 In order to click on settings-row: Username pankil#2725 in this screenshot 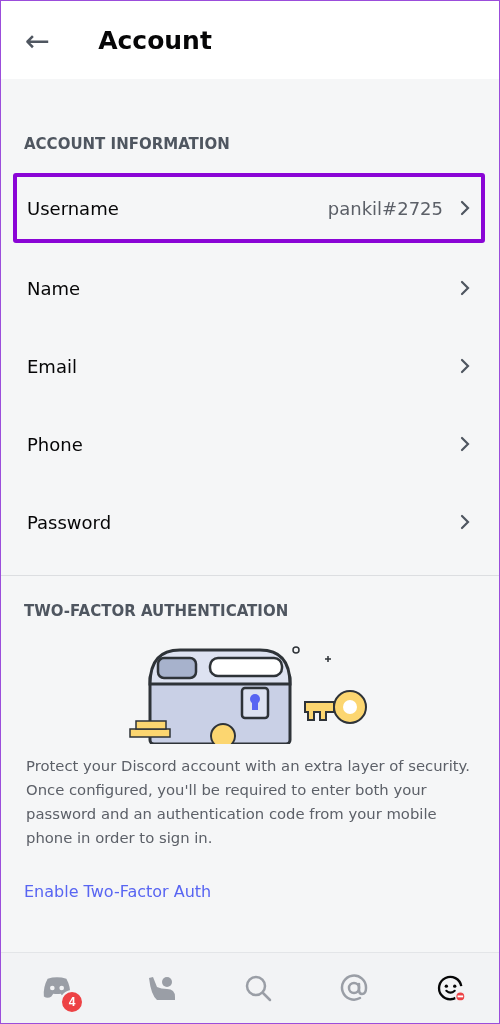, I will do `click(249, 208)`.